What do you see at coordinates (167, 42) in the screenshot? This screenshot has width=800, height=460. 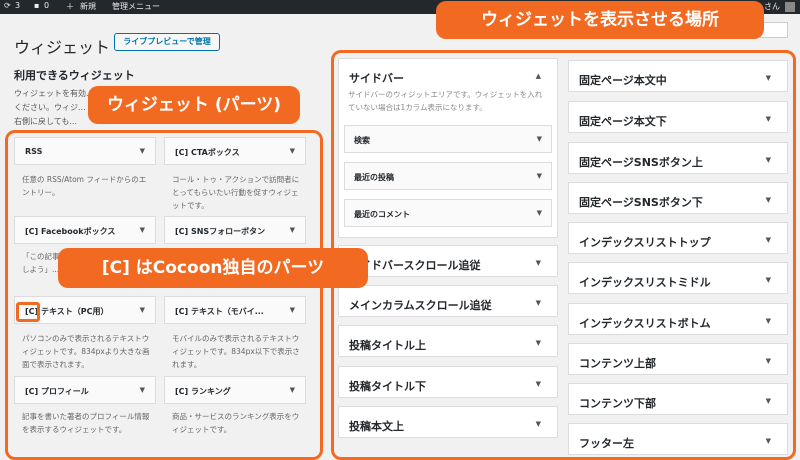 I see `live-preview-button: ライブプレビューで管理` at bounding box center [167, 42].